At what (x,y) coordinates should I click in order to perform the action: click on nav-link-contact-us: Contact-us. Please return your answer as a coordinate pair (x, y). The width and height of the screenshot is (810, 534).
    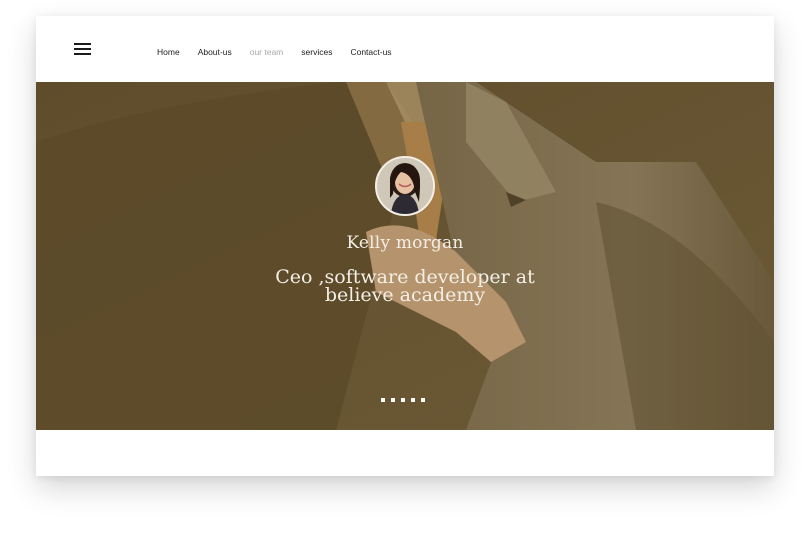
    Looking at the image, I should click on (370, 52).